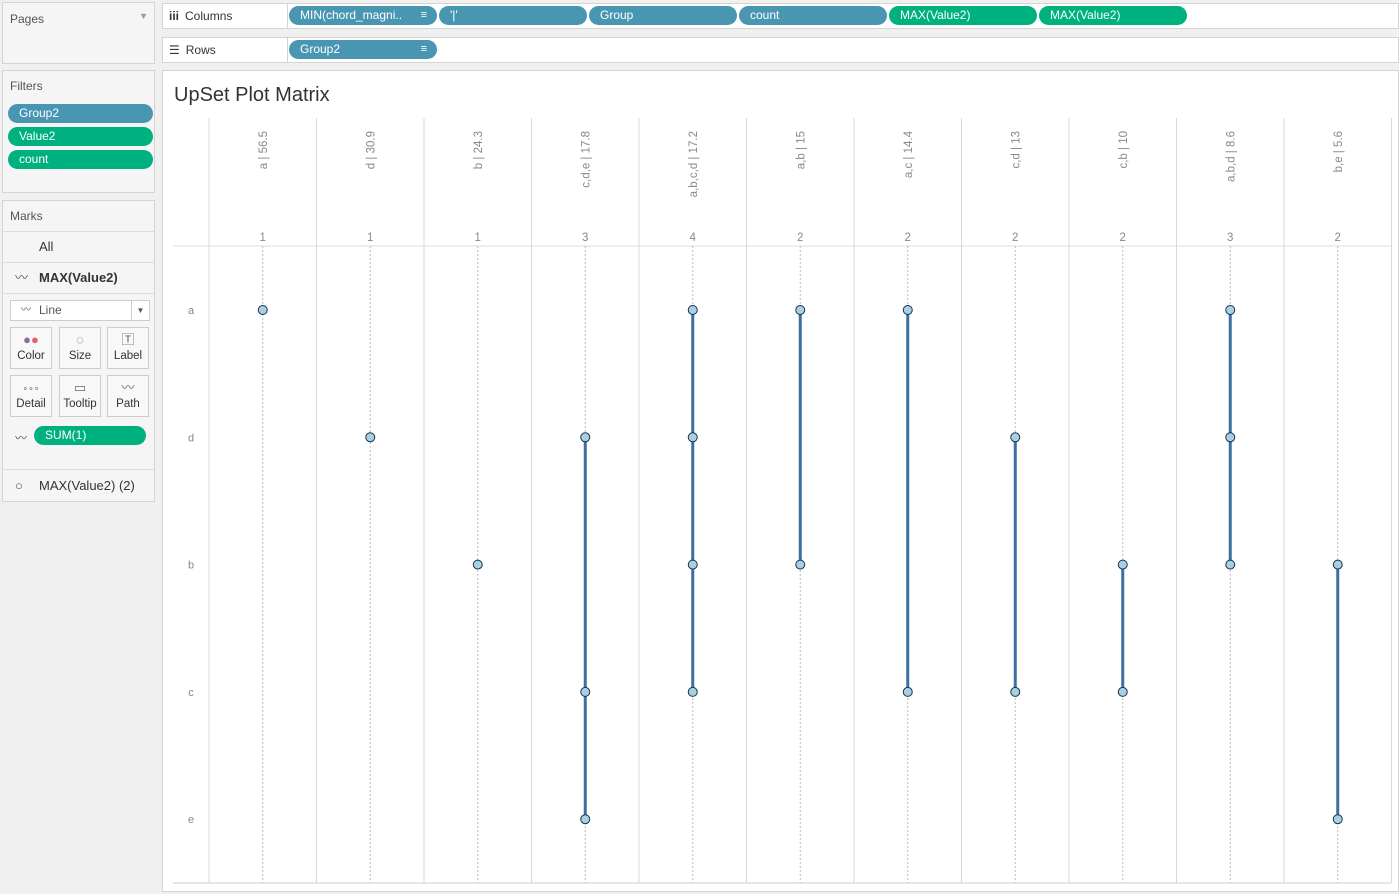 This screenshot has width=1399, height=894. Describe the element at coordinates (128, 348) in the screenshot. I see `label-button: 🅃 Label` at that location.